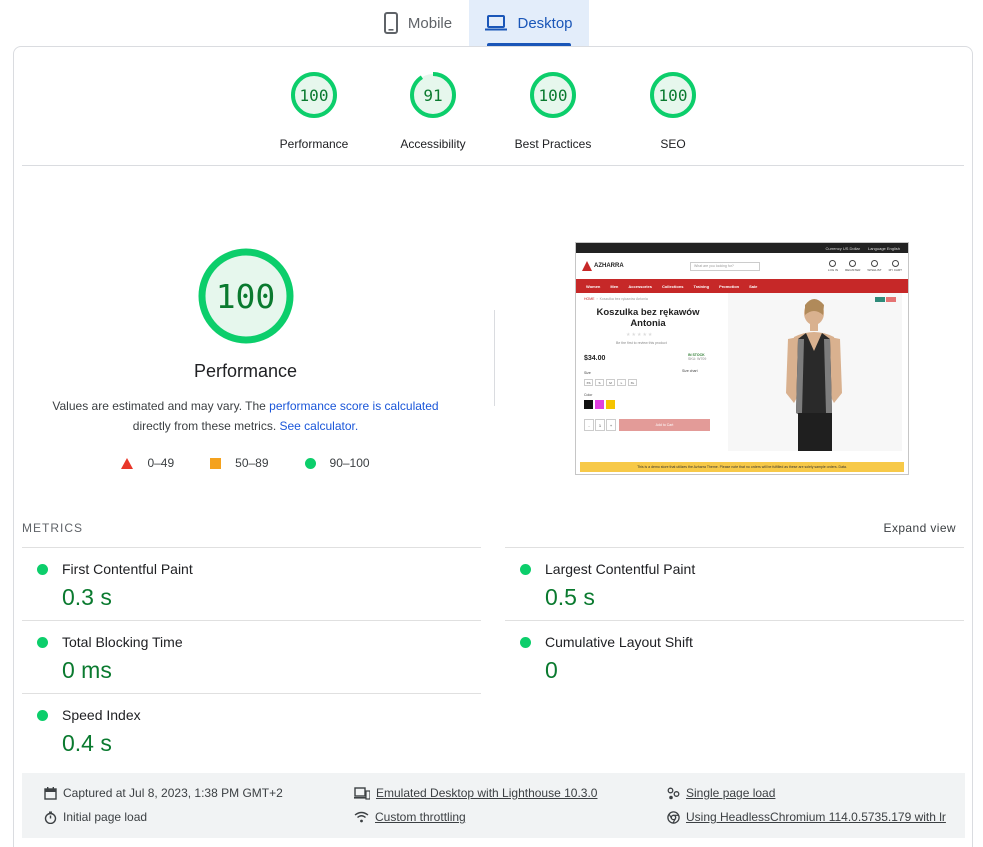 Image resolution: width=983 pixels, height=847 pixels. I want to click on gauge-ring: 91, so click(433, 95).